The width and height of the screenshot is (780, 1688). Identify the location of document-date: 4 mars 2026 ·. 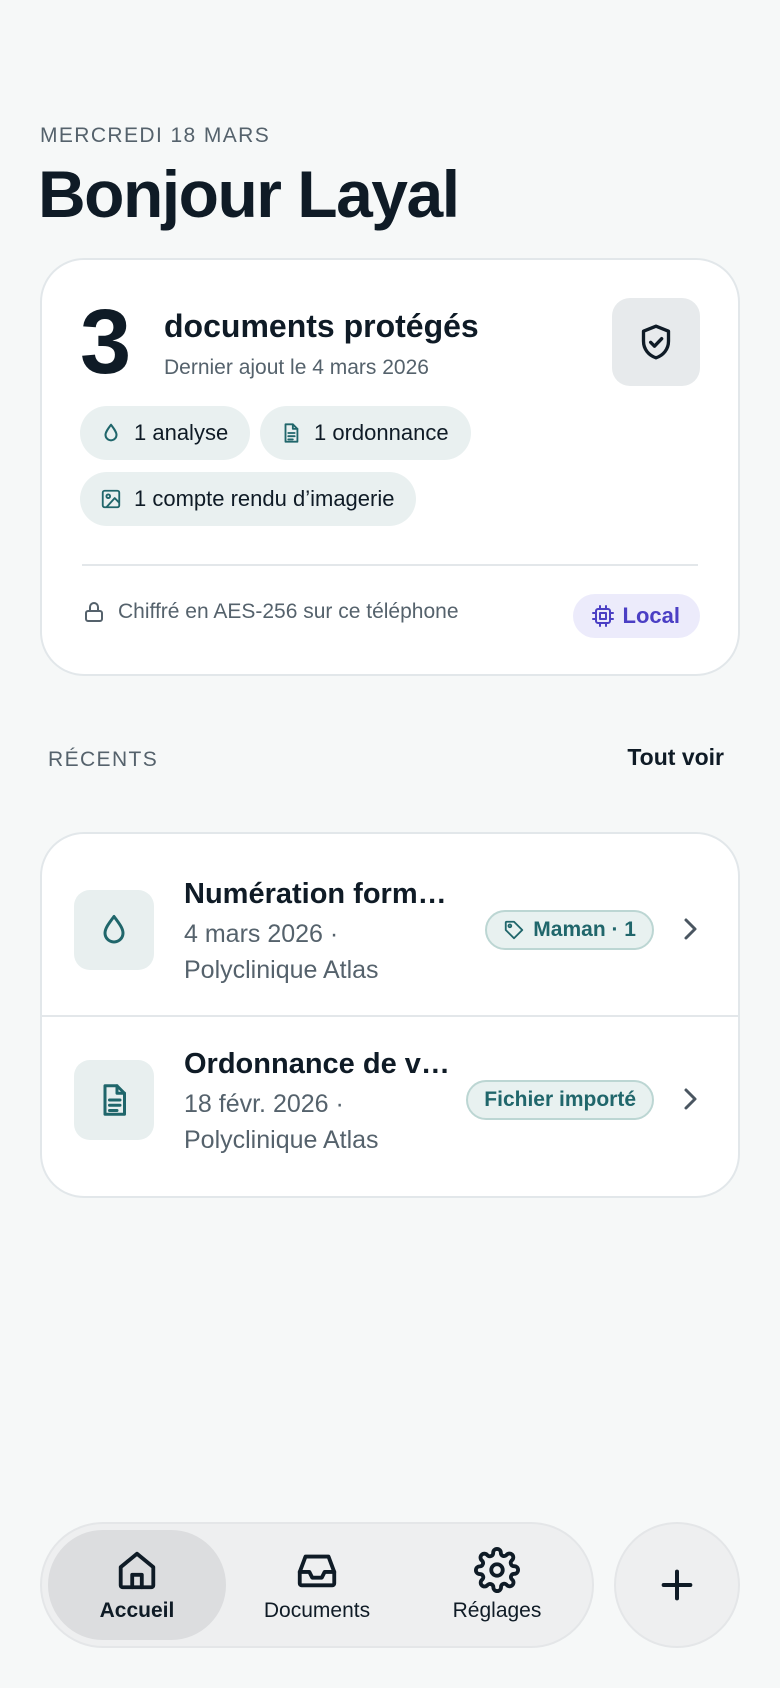
(261, 934).